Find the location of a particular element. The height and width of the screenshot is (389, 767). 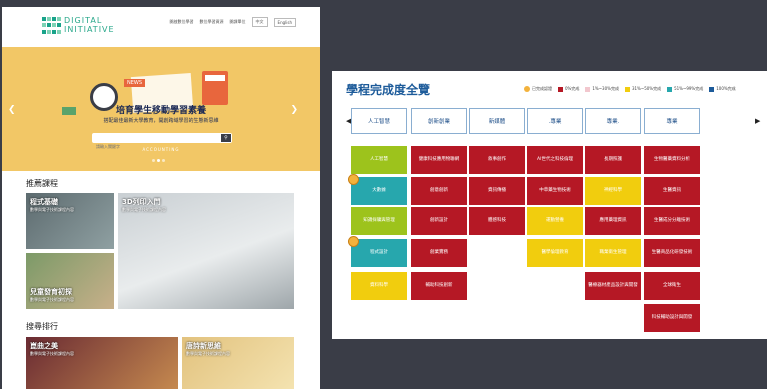

logo-line-2: INITIATIVE is located at coordinates (89, 29).